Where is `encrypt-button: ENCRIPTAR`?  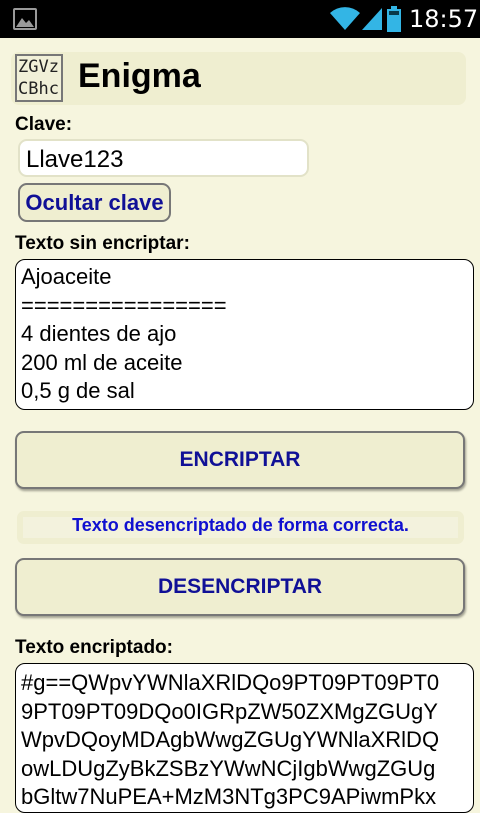 encrypt-button: ENCRIPTAR is located at coordinates (240, 460).